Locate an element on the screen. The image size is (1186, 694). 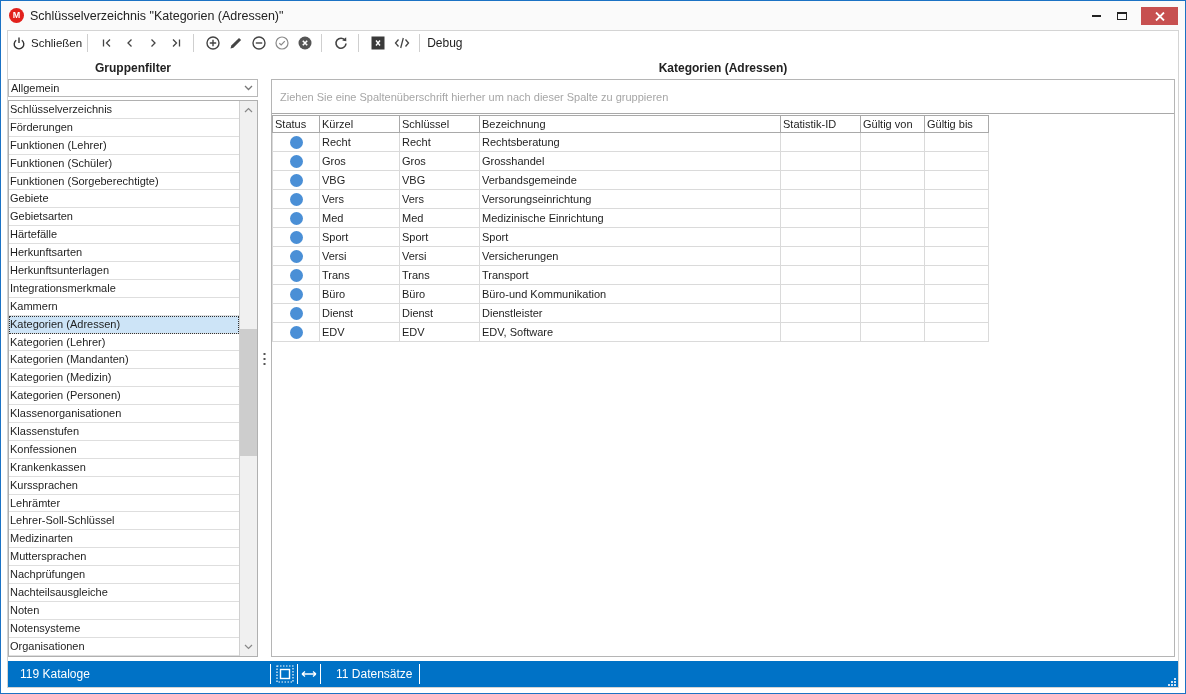
list-item: Funktionen (Lehrer) is located at coordinates (124, 145).